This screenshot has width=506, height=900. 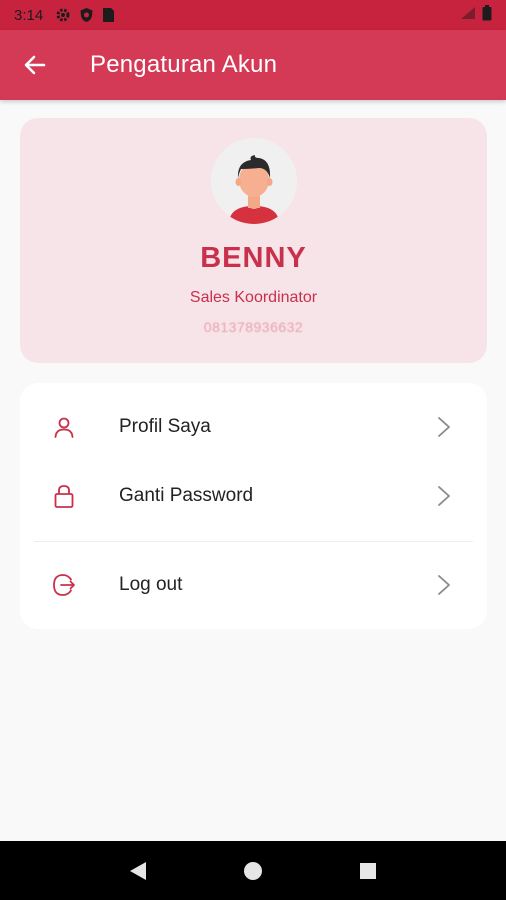 I want to click on menu-item-label: Log out, so click(x=151, y=584).